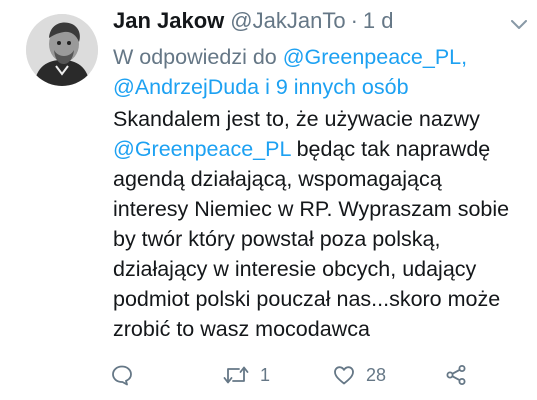  I want to click on tweet-text-line: podmiot polski pouczał nas...skoro może, so click(307, 299).